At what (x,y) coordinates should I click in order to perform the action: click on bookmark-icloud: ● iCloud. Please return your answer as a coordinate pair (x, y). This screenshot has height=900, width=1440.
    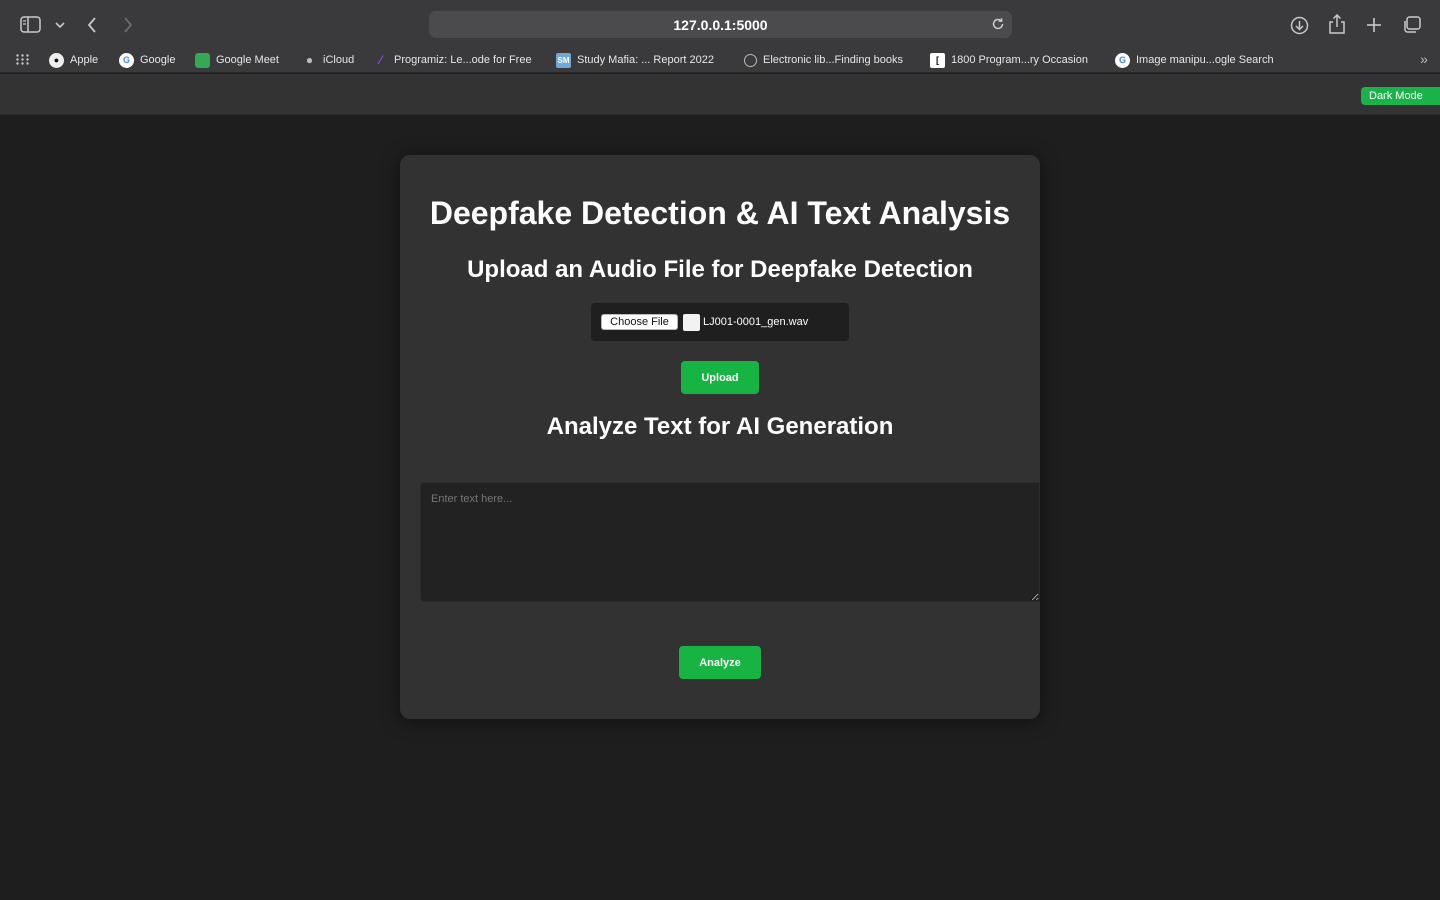
    Looking at the image, I should click on (328, 60).